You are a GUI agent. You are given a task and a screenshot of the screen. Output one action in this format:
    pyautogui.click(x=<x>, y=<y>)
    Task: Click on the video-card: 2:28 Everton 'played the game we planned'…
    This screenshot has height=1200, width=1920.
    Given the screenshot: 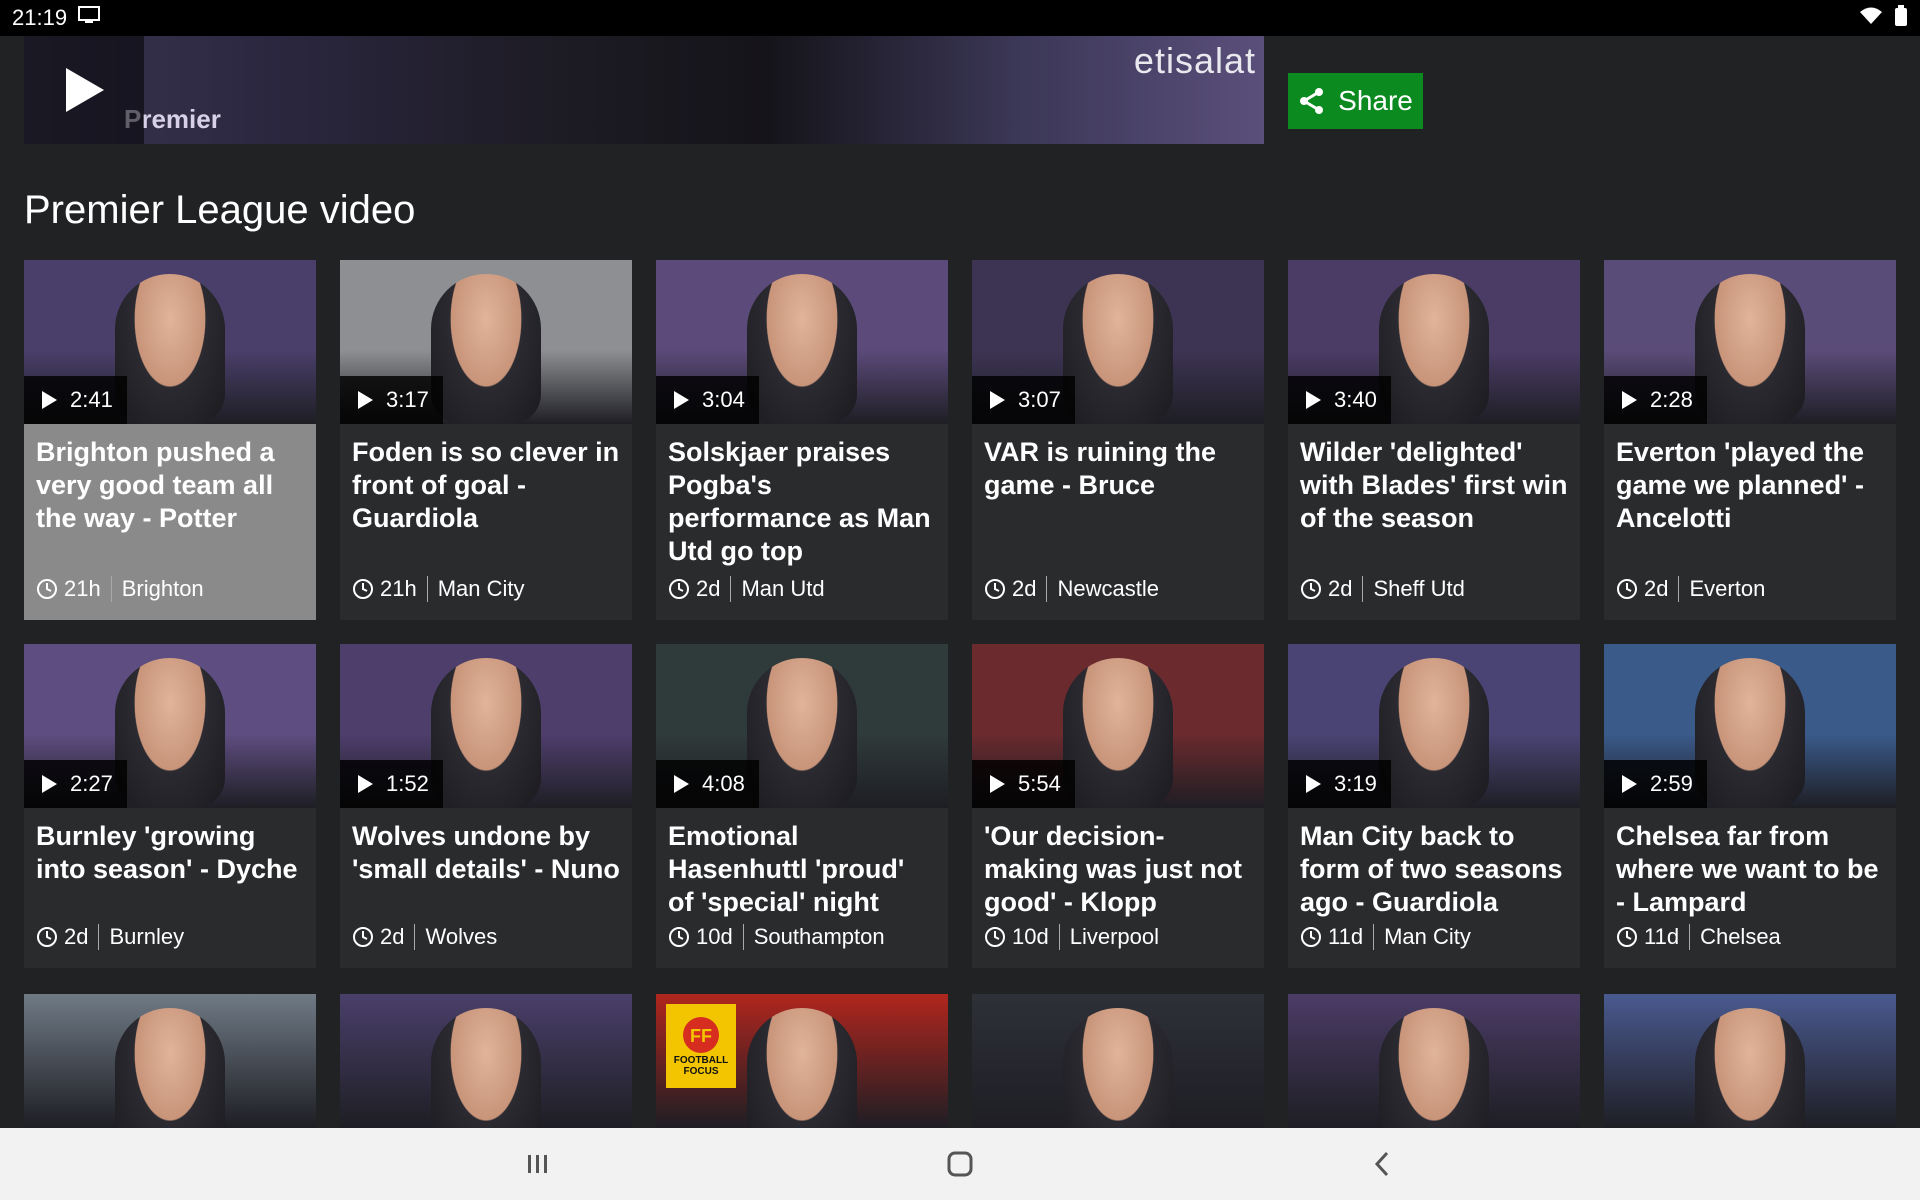 What is the action you would take?
    pyautogui.click(x=1750, y=440)
    